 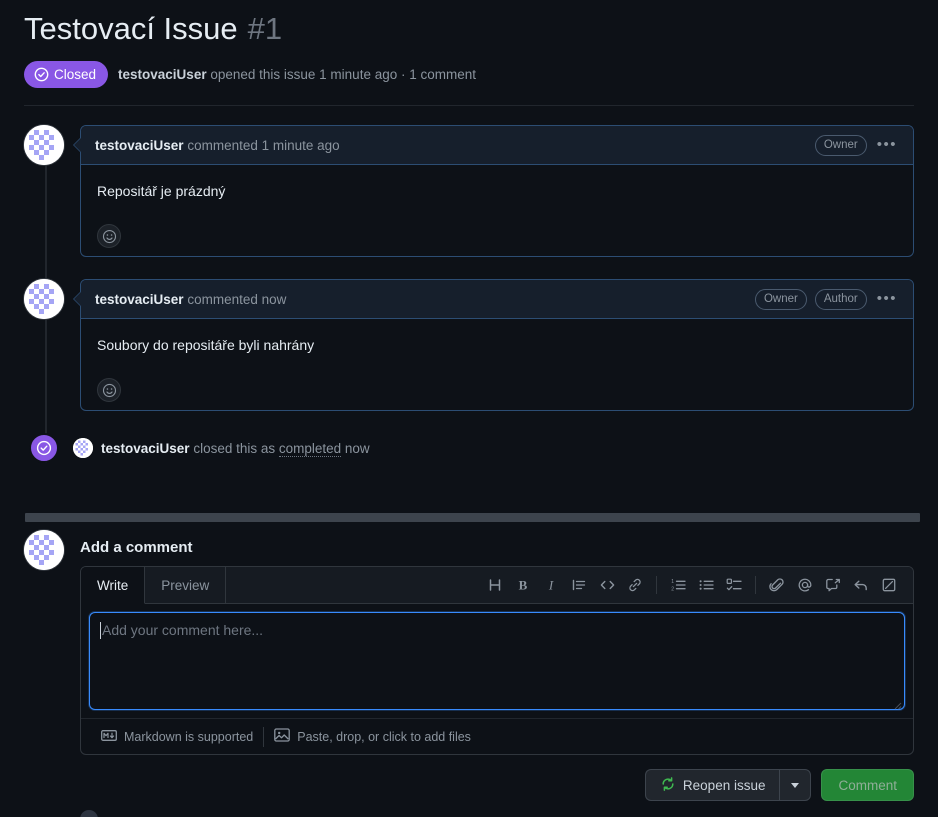 I want to click on comment-text: Soubory do repositáře byli nahrány, so click(x=206, y=345).